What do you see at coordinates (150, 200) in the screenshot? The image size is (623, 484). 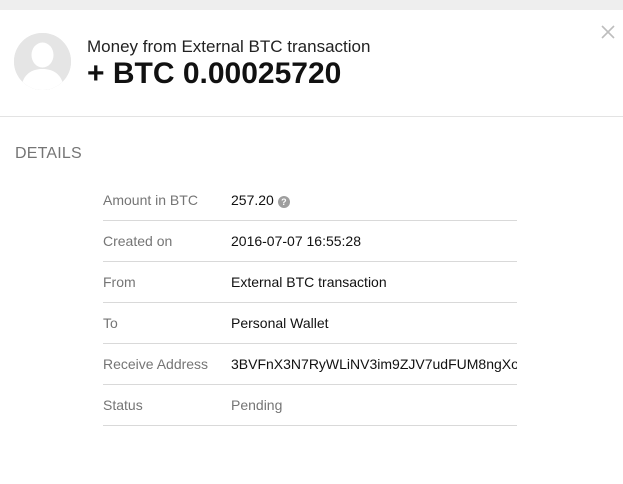 I see `detail-label: Amount in BTC` at bounding box center [150, 200].